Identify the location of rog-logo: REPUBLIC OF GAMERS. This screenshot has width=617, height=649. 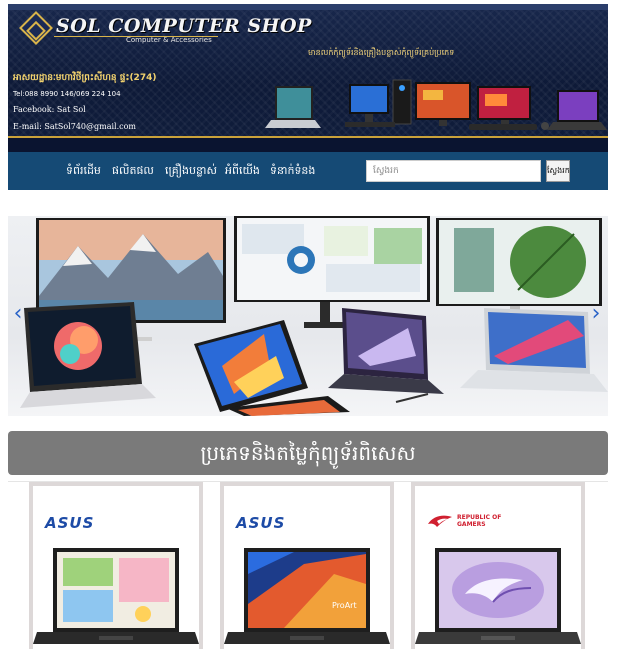
(464, 521).